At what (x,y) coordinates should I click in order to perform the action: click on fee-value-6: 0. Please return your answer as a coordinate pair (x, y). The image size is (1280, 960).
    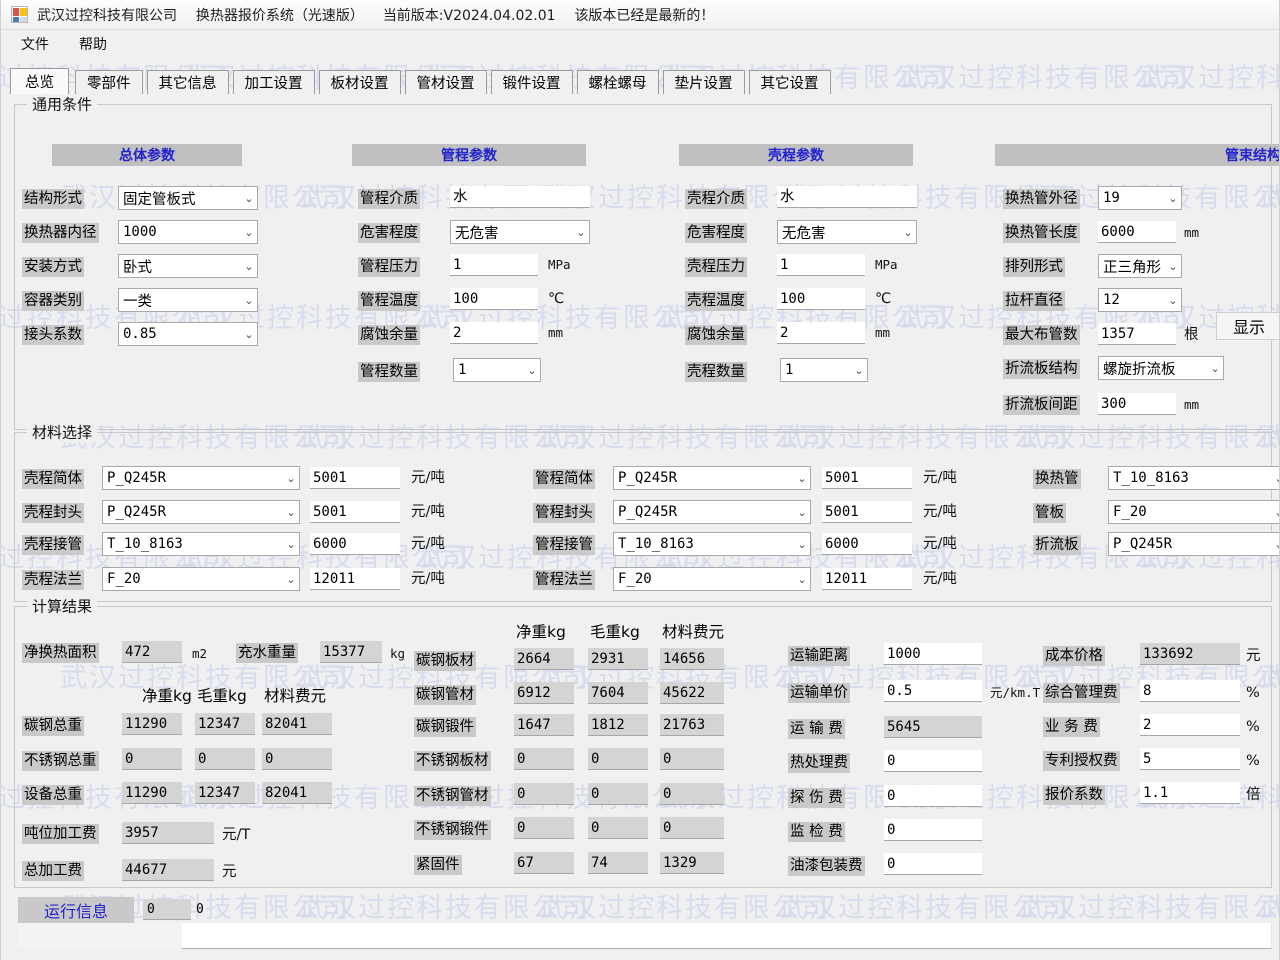
    Looking at the image, I should click on (933, 864).